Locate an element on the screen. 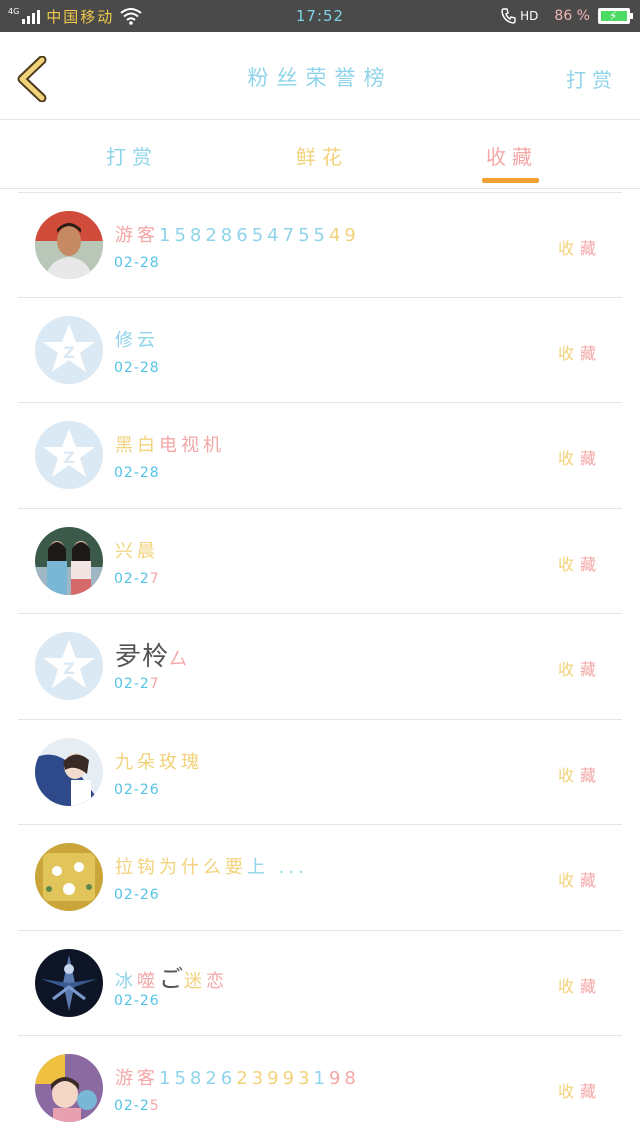  fan-name: 游客1582623993198 is located at coordinates (237, 1078).